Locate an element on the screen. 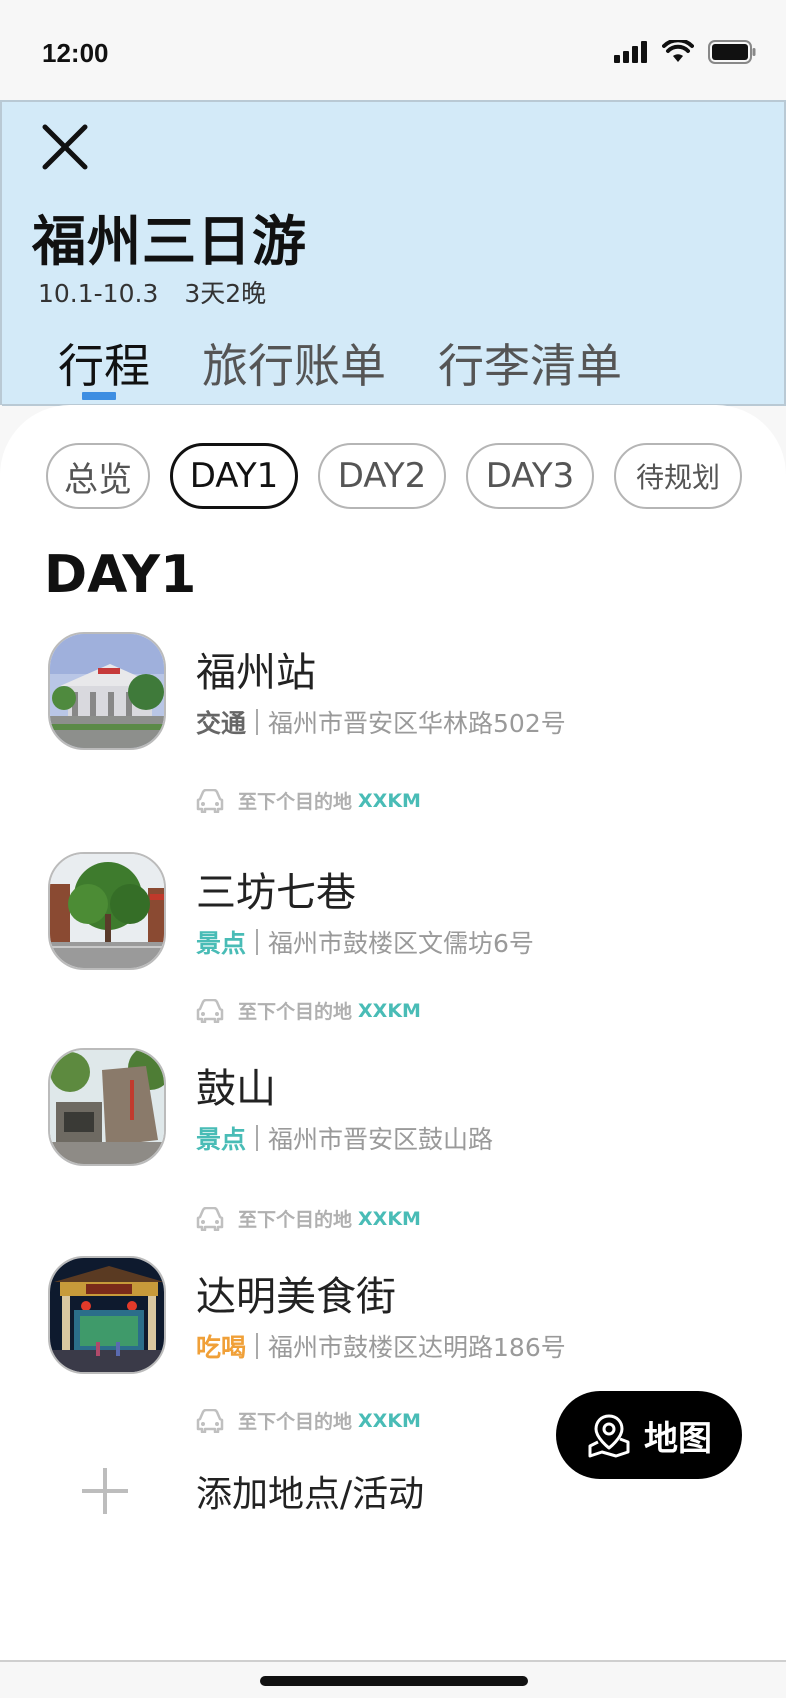  place-meta: 吃喝 福州市鼓楼区达明路186号 is located at coordinates (381, 1346).